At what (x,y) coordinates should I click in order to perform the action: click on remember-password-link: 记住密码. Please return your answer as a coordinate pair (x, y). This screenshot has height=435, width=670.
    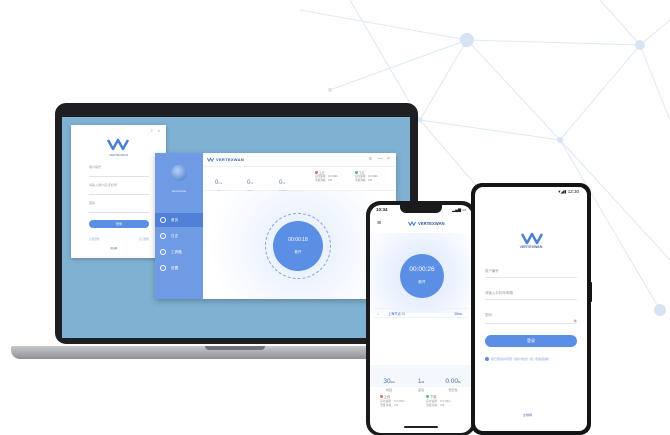
    Looking at the image, I should click on (94, 239).